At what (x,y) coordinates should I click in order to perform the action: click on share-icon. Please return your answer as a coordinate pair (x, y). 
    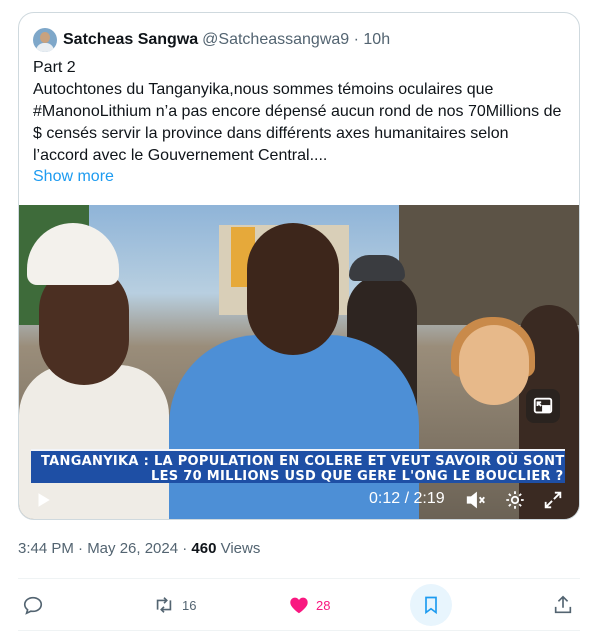
    Looking at the image, I should click on (563, 604).